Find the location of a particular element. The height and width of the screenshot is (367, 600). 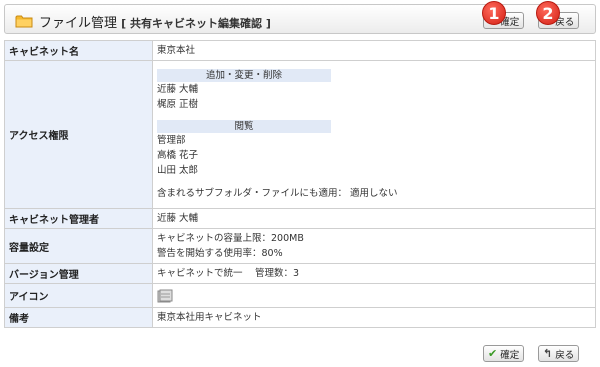

note-value: 東京本社用キャビネット is located at coordinates (374, 317).